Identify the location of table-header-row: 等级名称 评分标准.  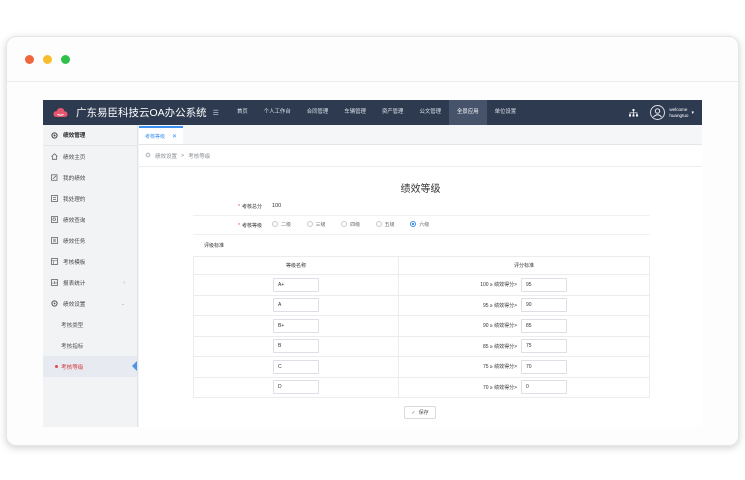
(421, 265).